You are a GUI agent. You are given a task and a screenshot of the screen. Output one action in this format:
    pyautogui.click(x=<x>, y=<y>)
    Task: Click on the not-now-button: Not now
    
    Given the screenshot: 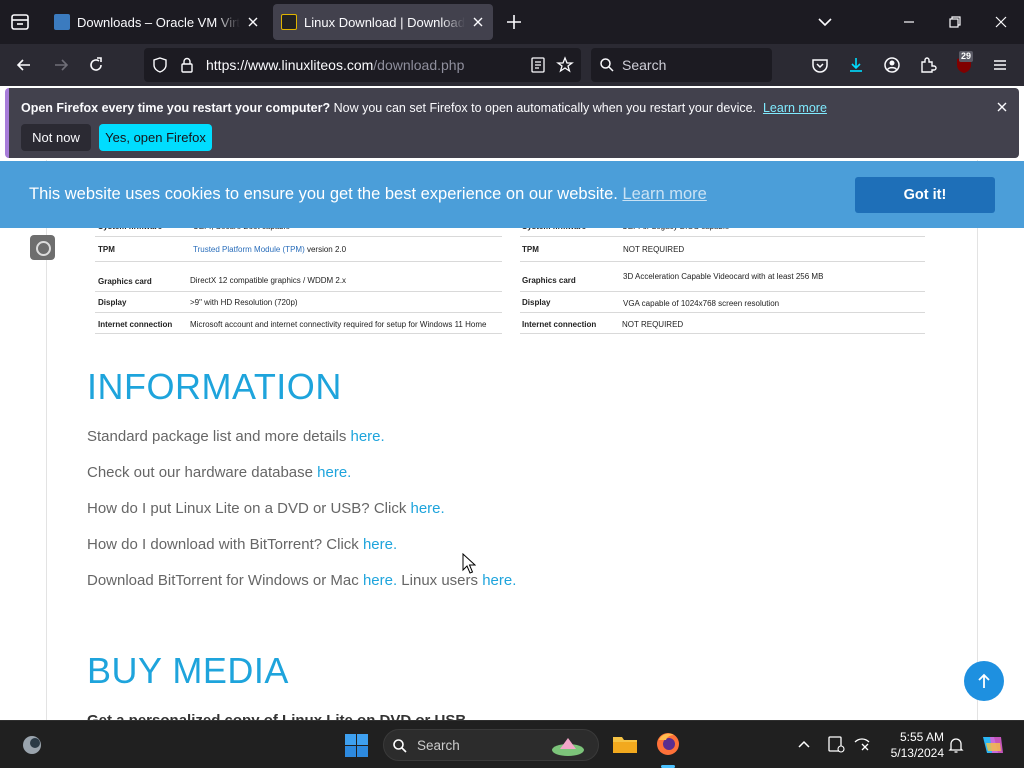 What is the action you would take?
    pyautogui.click(x=56, y=137)
    